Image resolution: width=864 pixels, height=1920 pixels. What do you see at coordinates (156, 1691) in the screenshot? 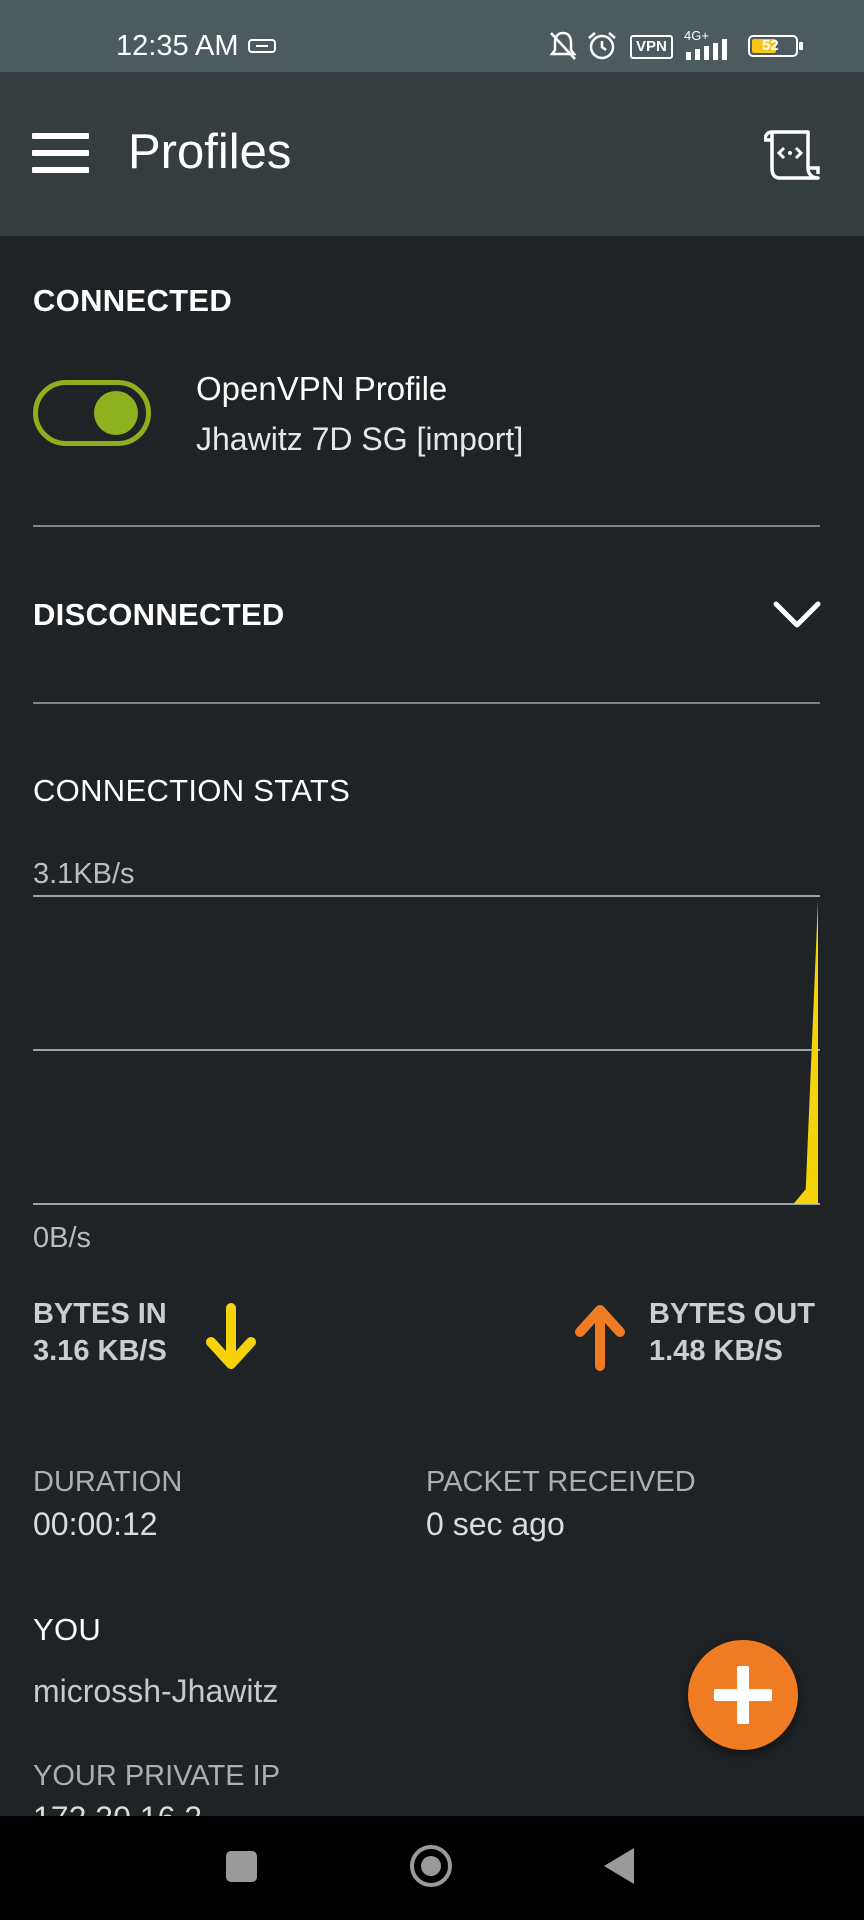
I see `username: microssh-Jhawitz` at bounding box center [156, 1691].